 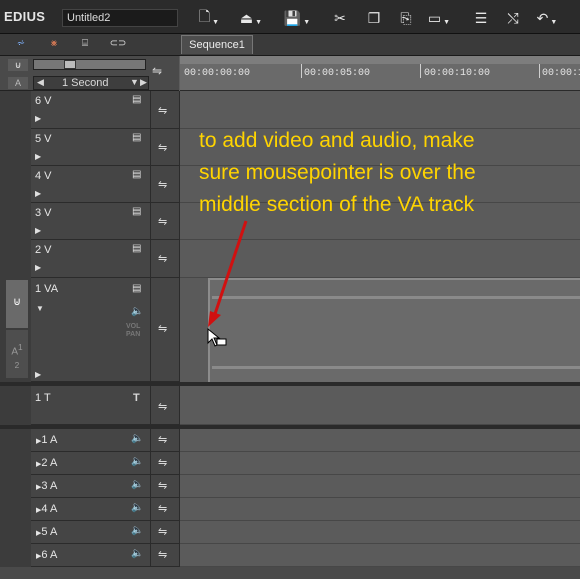 I want to click on timescale-select: ◀ 1 Second ▼ ▶, so click(x=91, y=83).